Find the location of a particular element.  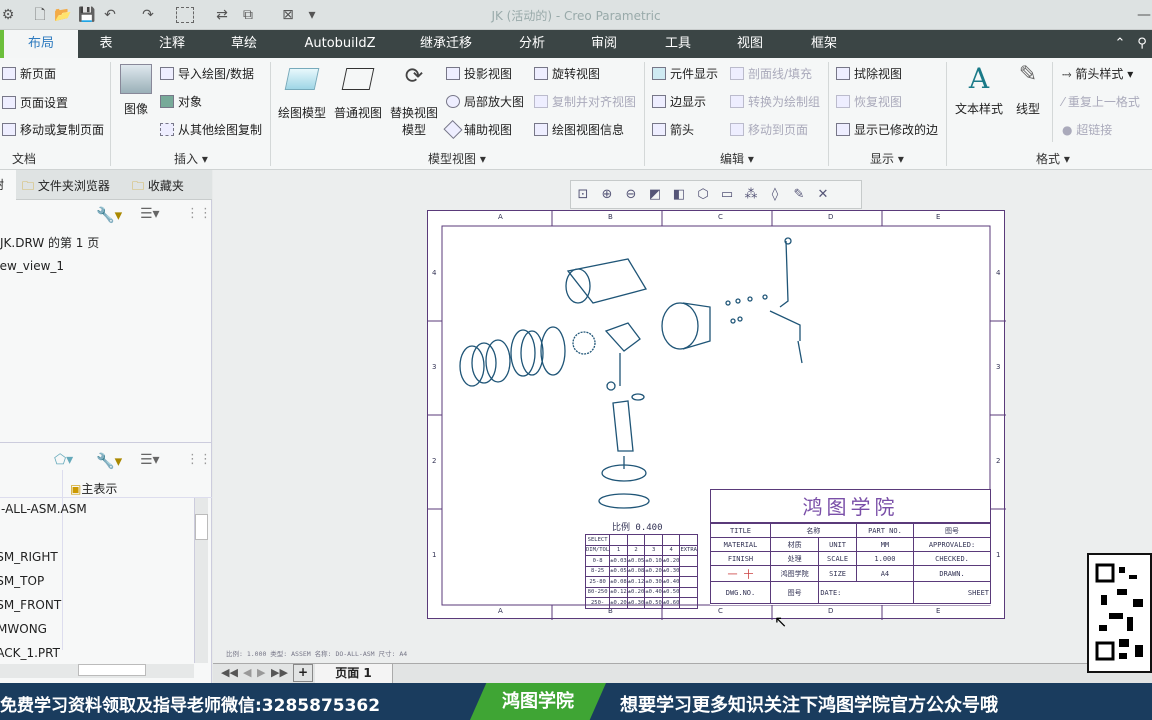

move-to-page-button: 移动到页面 is located at coordinates (769, 129).